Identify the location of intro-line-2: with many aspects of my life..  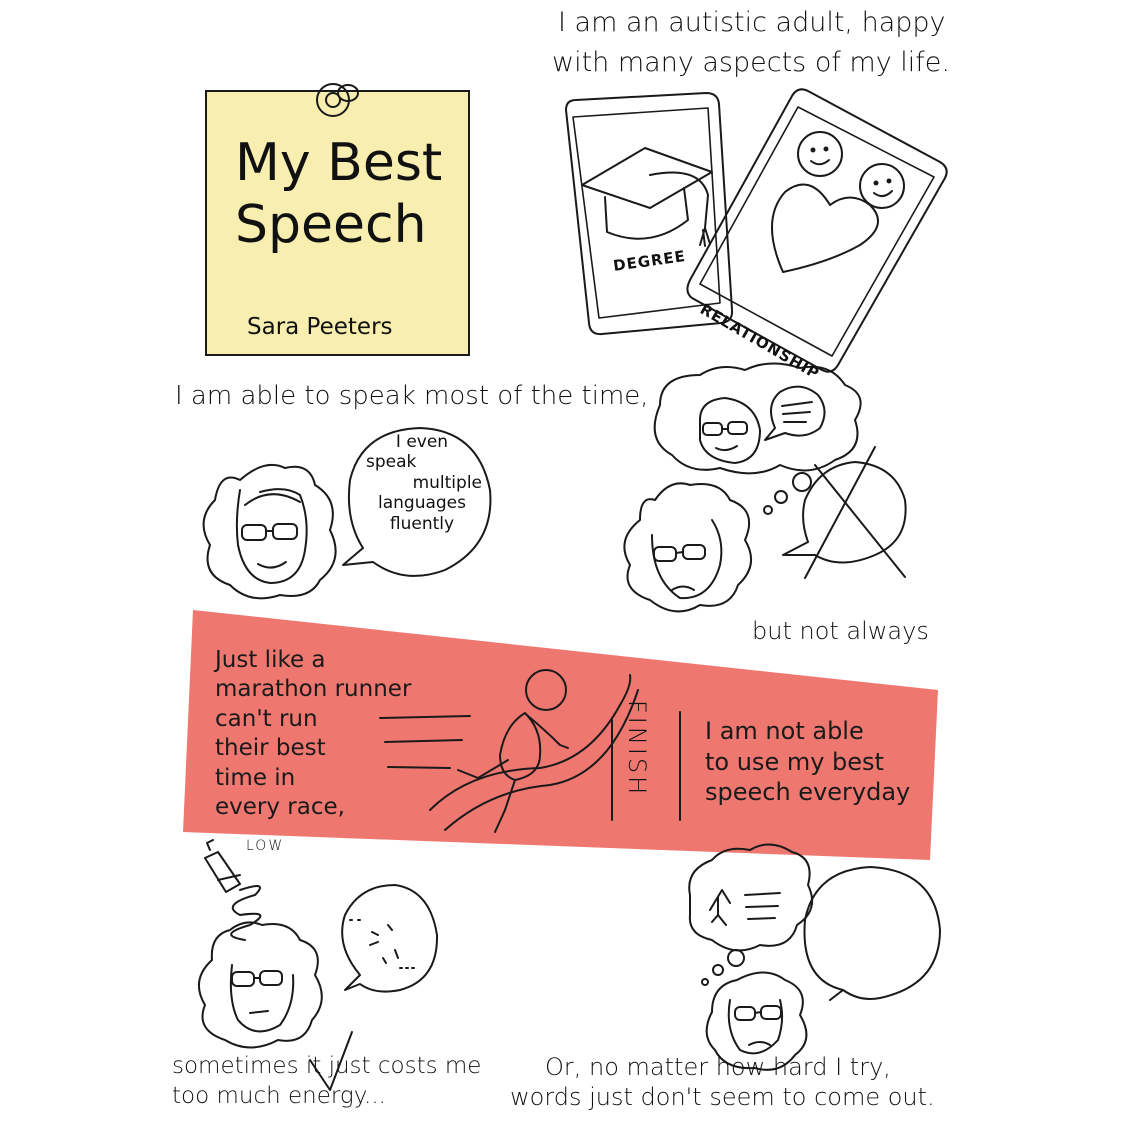
(751, 62).